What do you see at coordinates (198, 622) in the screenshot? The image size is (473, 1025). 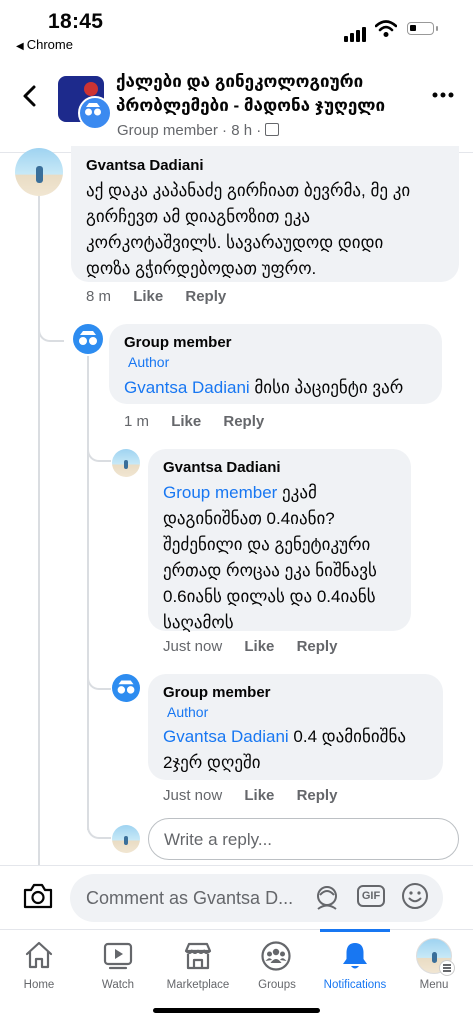 I see `comment-text-line: საღამოს` at bounding box center [198, 622].